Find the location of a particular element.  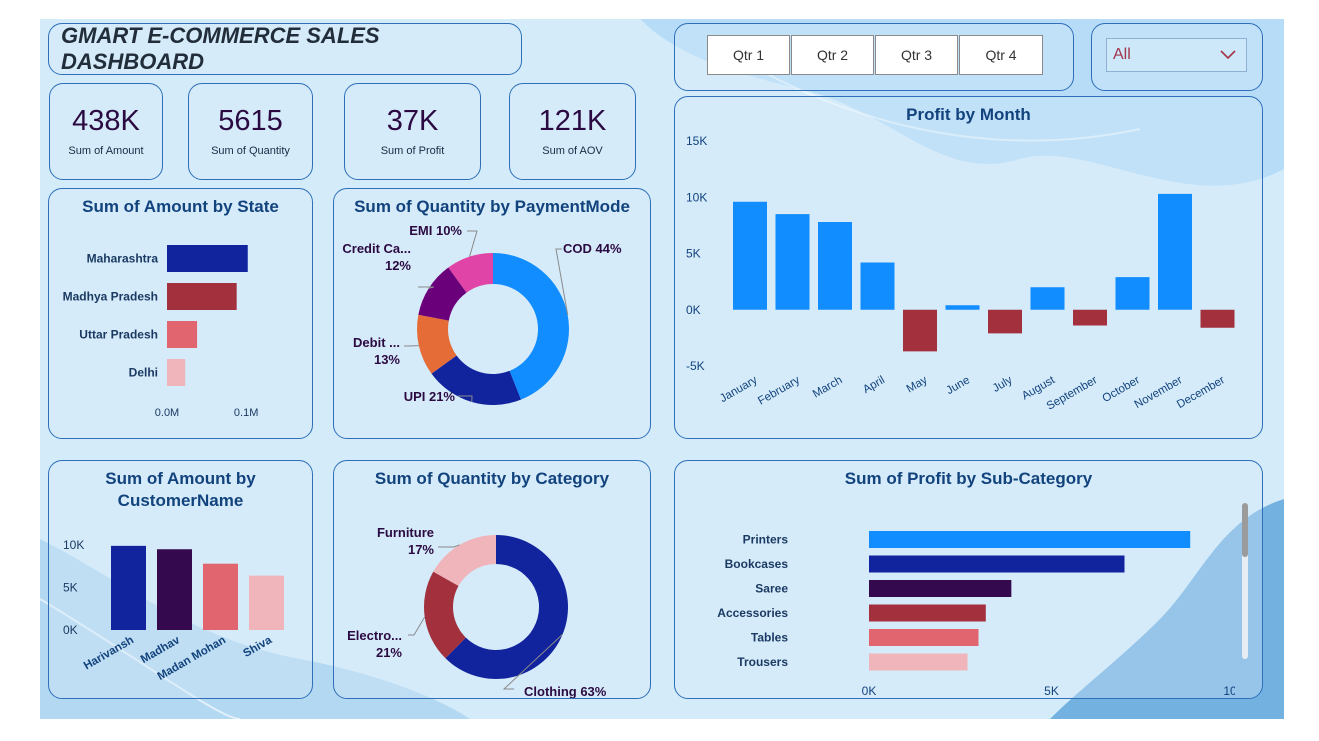

slicer-qtr4-button: Qtr 4 is located at coordinates (1001, 55).